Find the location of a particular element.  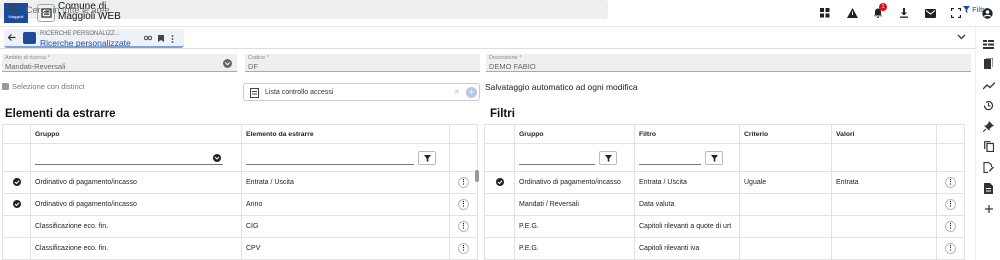

chevron-down-icon is located at coordinates (961, 37).